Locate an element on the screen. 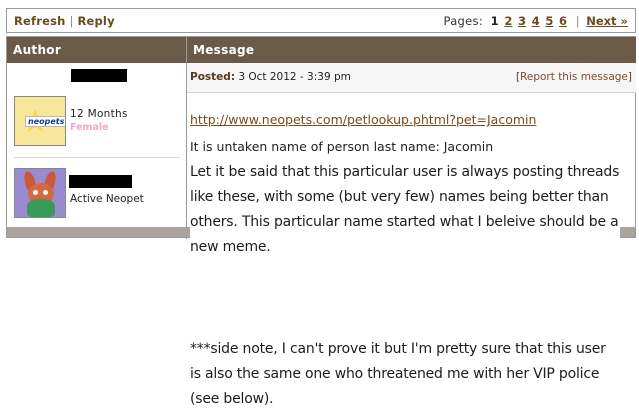 The width and height of the screenshot is (639, 414). redacted-username is located at coordinates (99, 75).